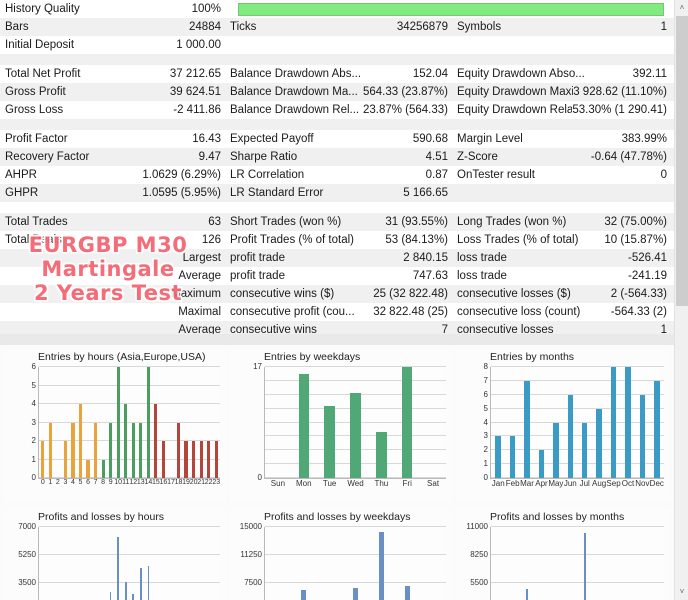 This screenshot has width=688, height=600. What do you see at coordinates (195, 74) in the screenshot?
I see `stat-value: 37 212.65` at bounding box center [195, 74].